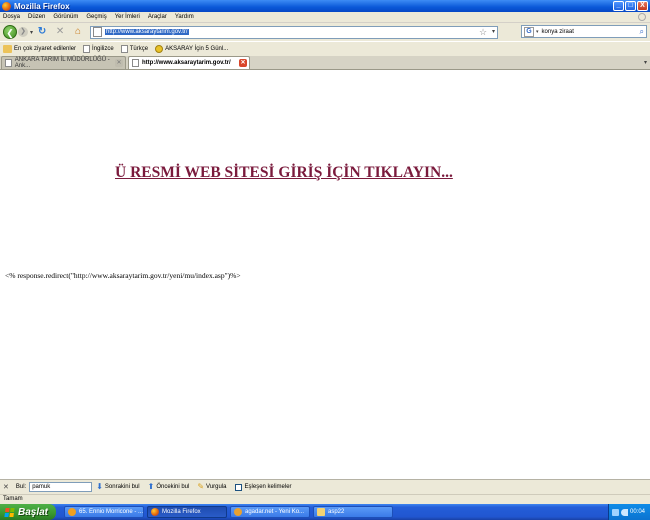 This screenshot has height=520, width=650. I want to click on throbber-icon, so click(642, 17).